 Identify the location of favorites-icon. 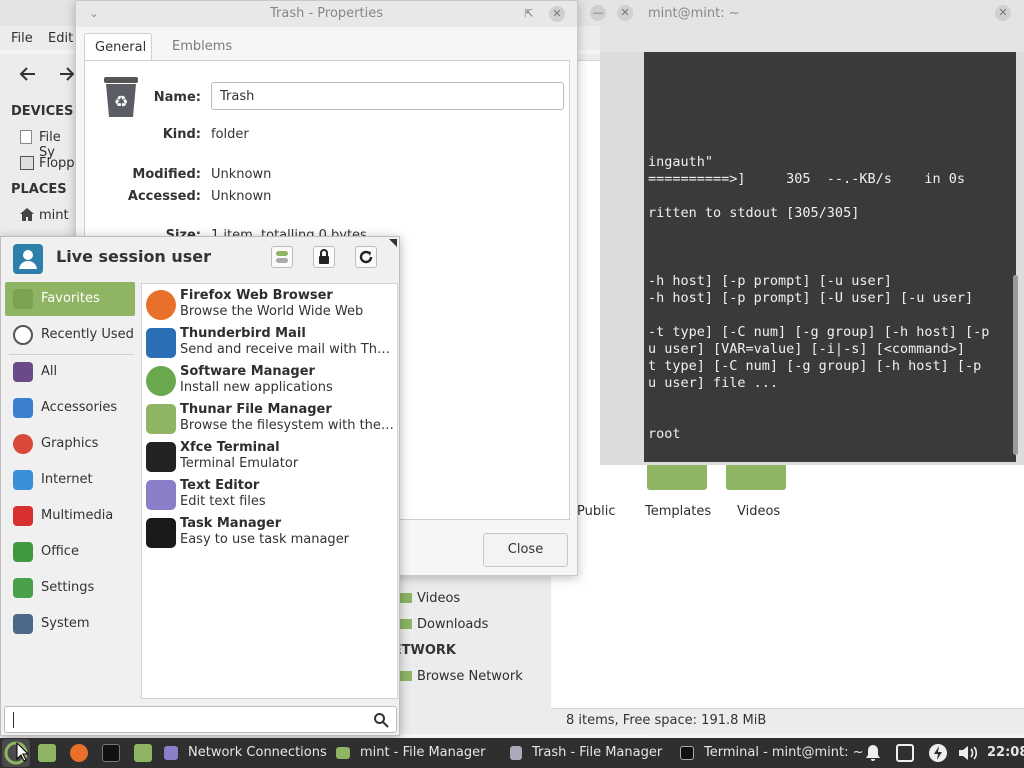
(23, 299).